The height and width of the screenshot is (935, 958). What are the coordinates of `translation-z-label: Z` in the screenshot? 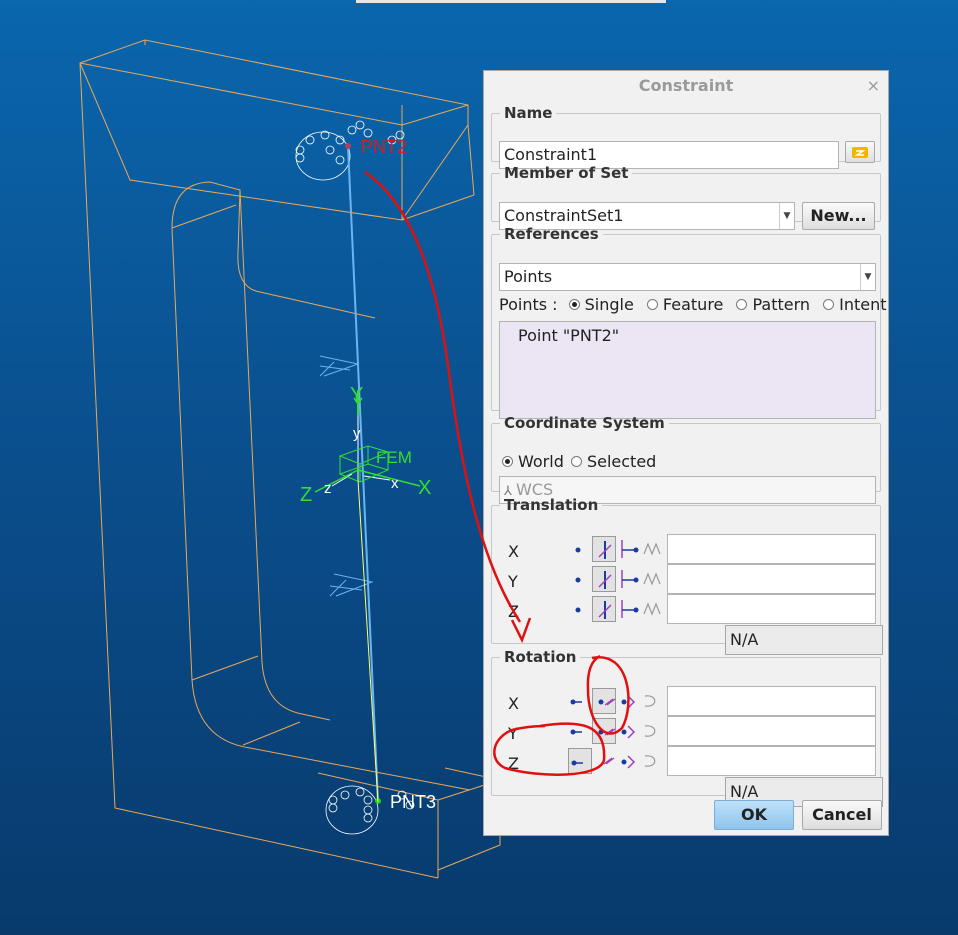 It's located at (513, 611).